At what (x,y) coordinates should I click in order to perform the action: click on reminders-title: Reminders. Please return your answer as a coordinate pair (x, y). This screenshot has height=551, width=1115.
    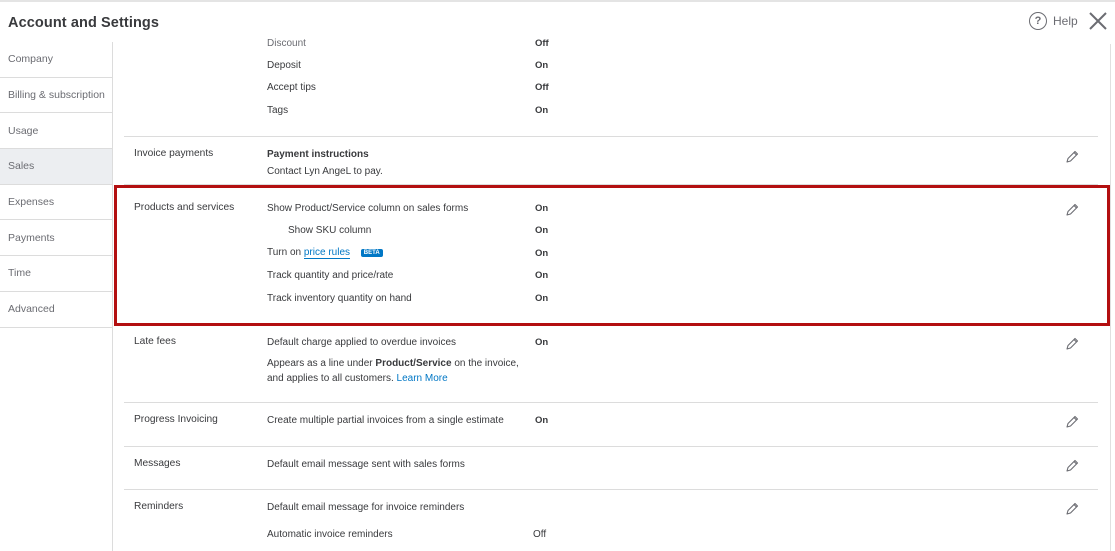
    Looking at the image, I should click on (159, 506).